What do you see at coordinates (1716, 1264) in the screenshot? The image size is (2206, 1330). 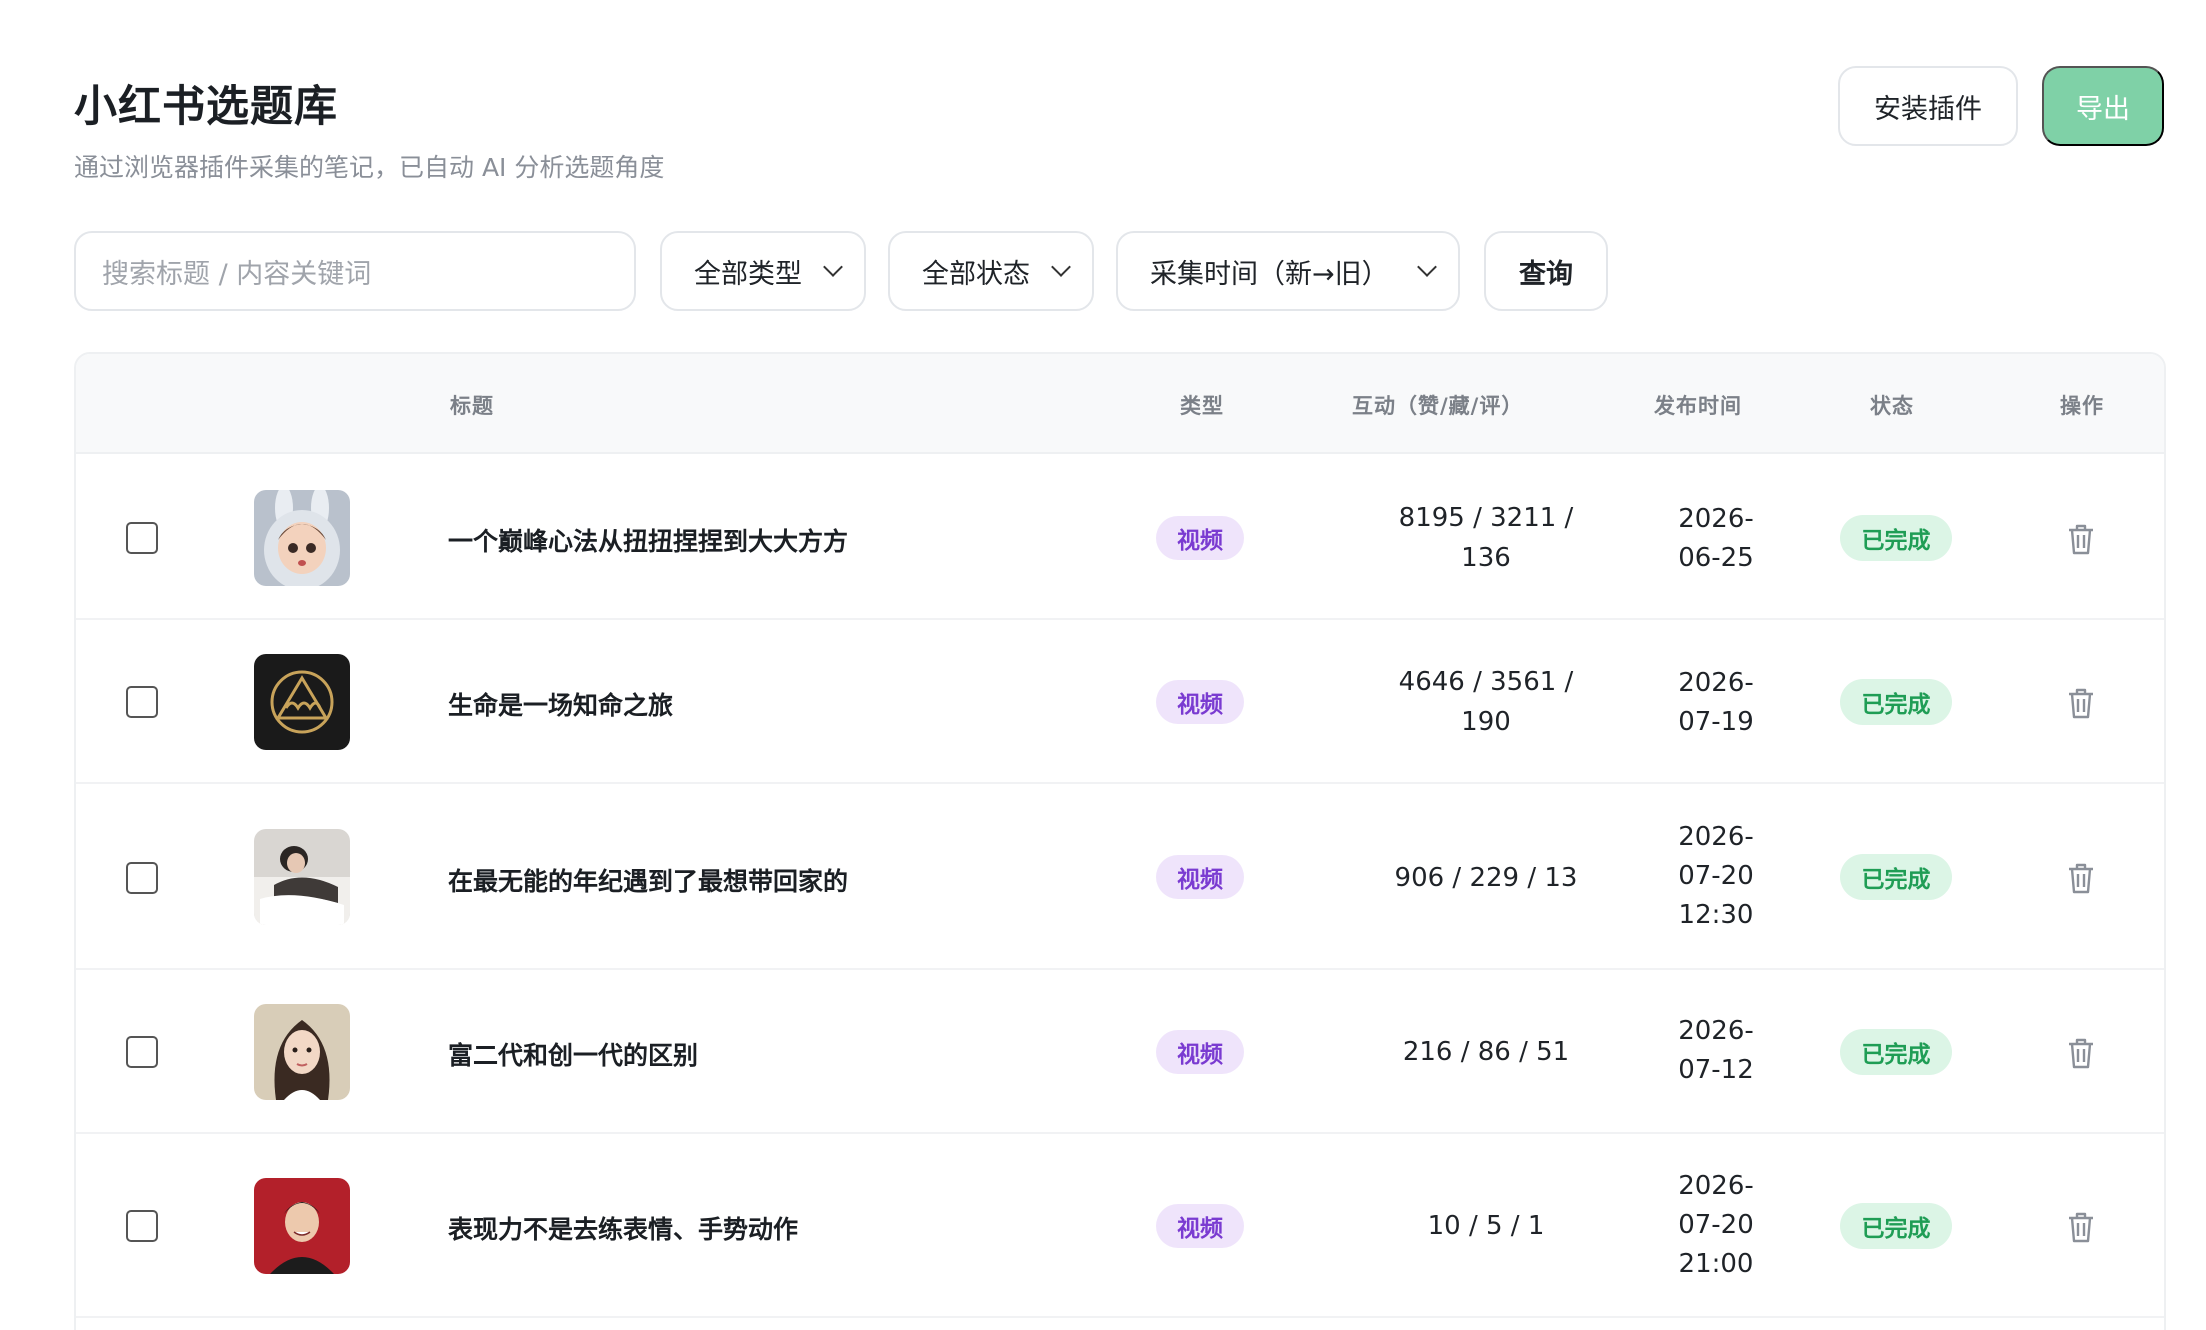 I see `date-line: 21:00` at bounding box center [1716, 1264].